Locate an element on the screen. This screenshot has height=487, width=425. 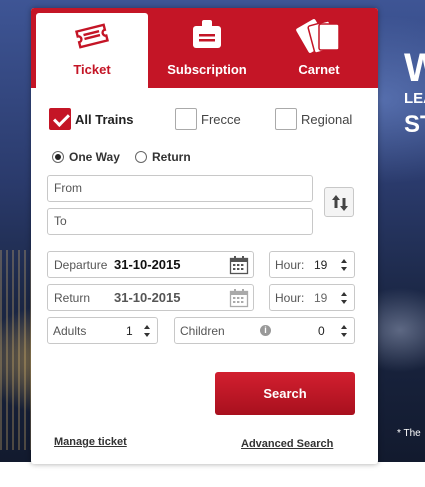
adults-select: Adults 1 is located at coordinates (102, 330).